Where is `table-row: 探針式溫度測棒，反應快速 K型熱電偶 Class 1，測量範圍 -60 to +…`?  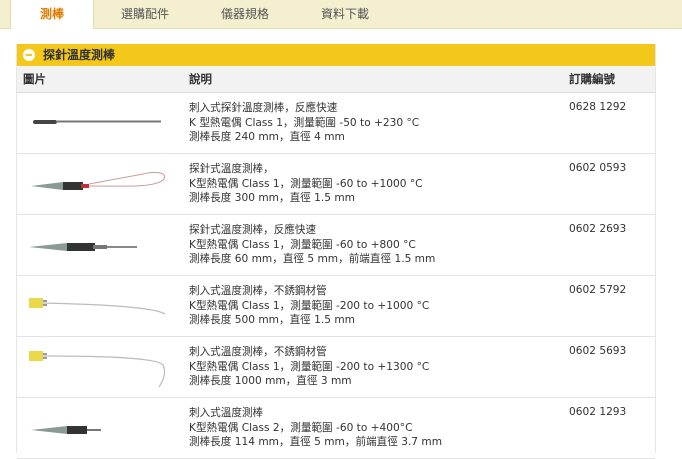 table-row: 探針式溫度測棒，反應快速 K型熱電偶 Class 1，測量範圍 -60 to +… is located at coordinates (336, 245).